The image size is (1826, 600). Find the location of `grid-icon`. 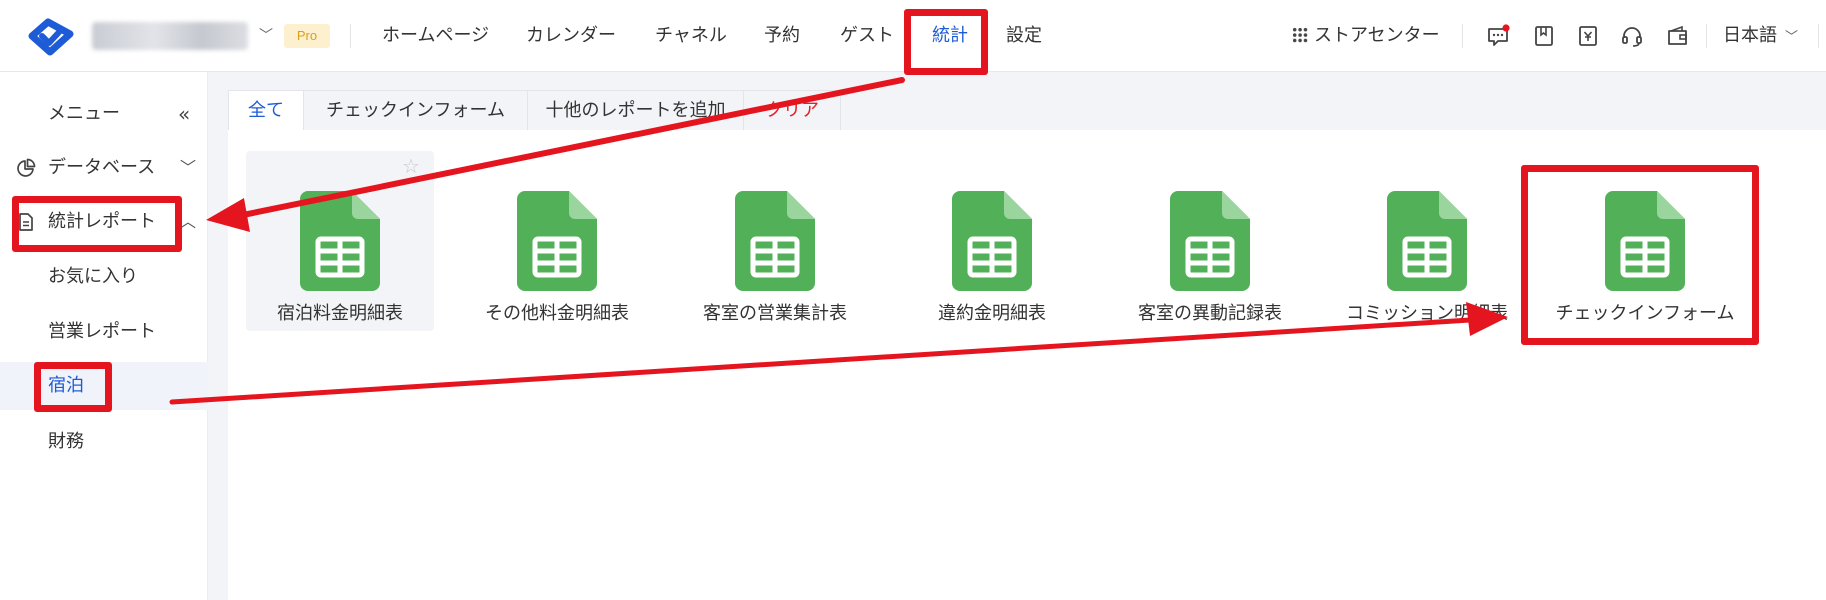

grid-icon is located at coordinates (1300, 35).